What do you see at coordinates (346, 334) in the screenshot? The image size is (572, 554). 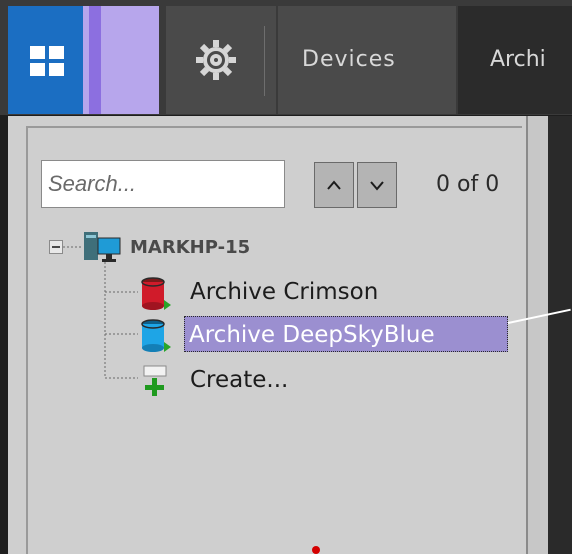 I see `tree-item-archive-deepskyblue: Archive DeepSkyBlue` at bounding box center [346, 334].